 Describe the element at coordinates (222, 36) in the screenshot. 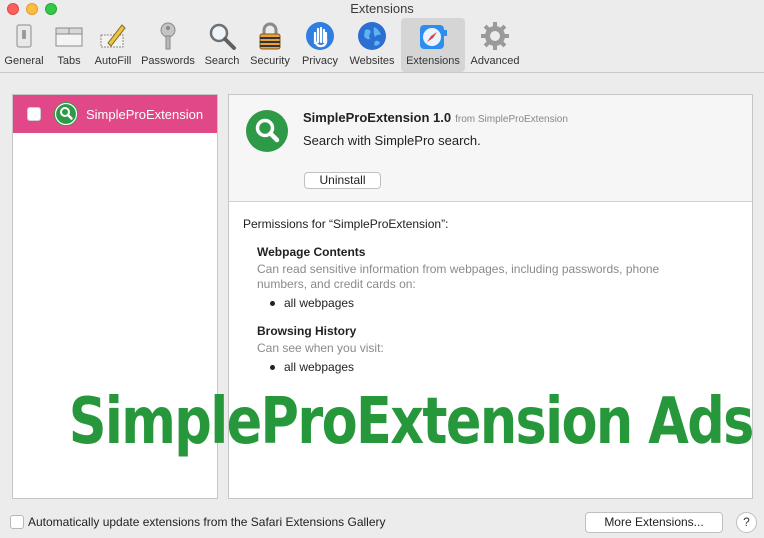

I see `search-icon` at that location.